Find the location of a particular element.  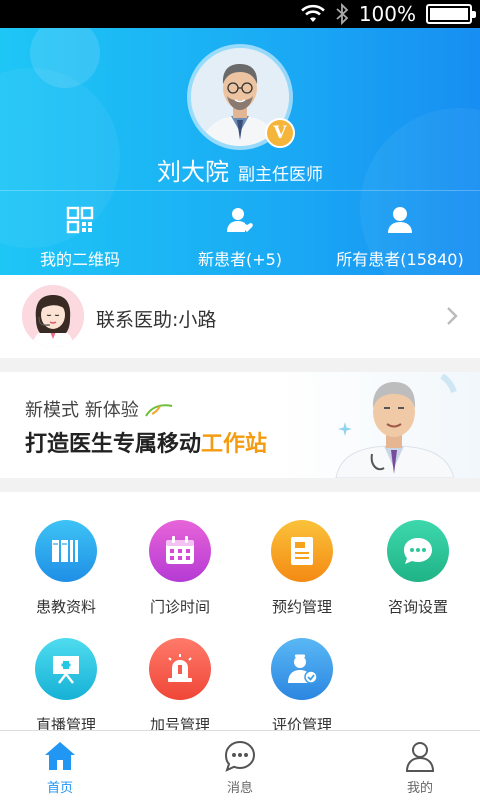

wifi-icon is located at coordinates (312, 13).